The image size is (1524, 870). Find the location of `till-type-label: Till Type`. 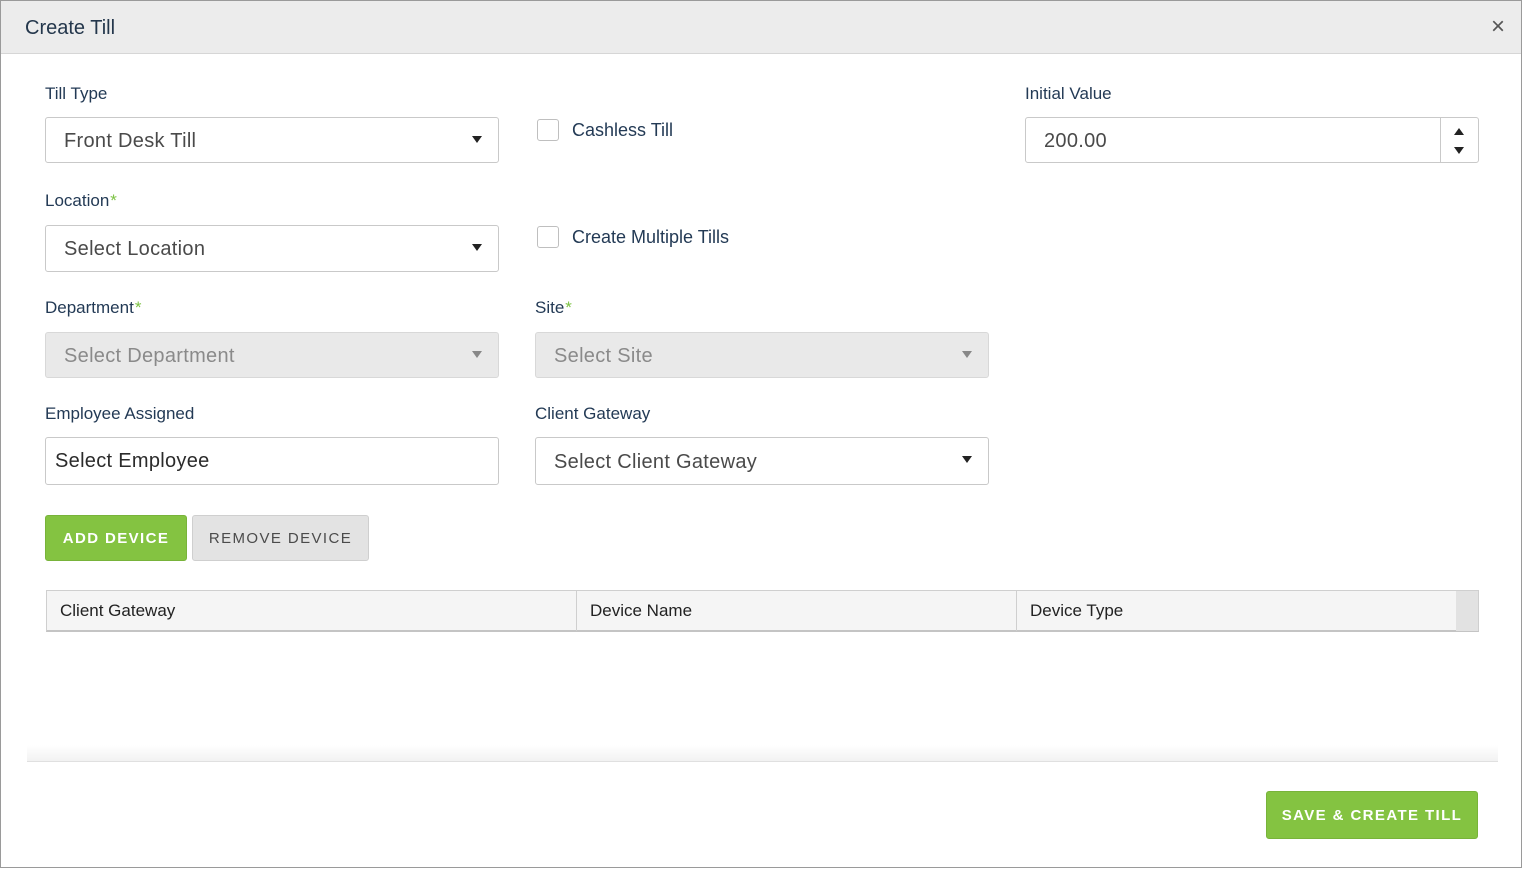

till-type-label: Till Type is located at coordinates (76, 93).